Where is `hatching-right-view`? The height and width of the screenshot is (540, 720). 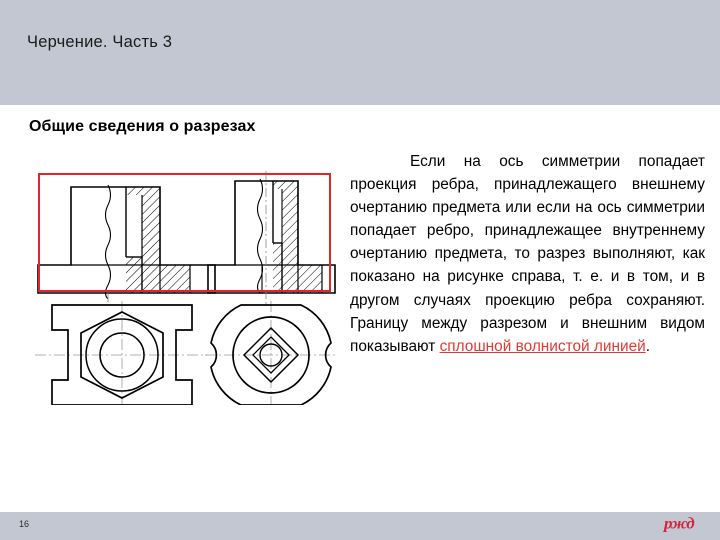
hatching-right-view is located at coordinates (285, 237).